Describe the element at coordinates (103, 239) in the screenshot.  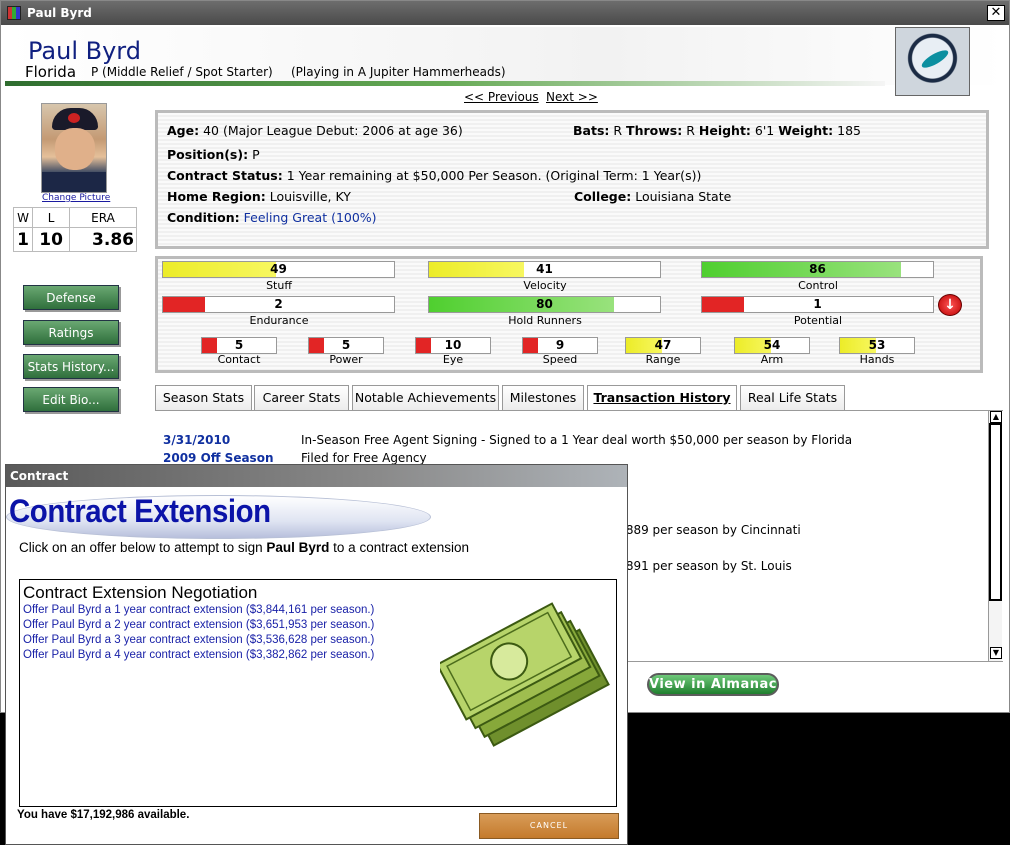
I see `era-value: 3.86` at that location.